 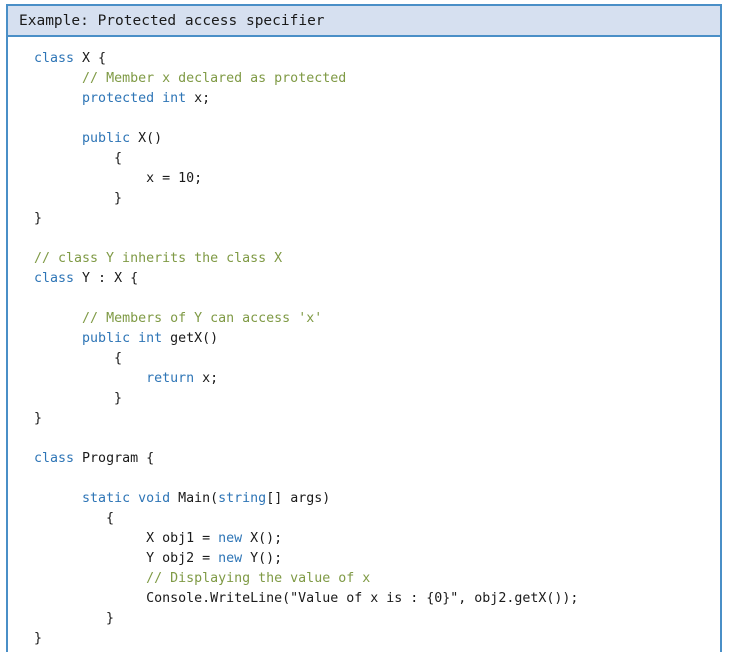 What do you see at coordinates (377, 179) in the screenshot?
I see `code-line: x = 10;` at bounding box center [377, 179].